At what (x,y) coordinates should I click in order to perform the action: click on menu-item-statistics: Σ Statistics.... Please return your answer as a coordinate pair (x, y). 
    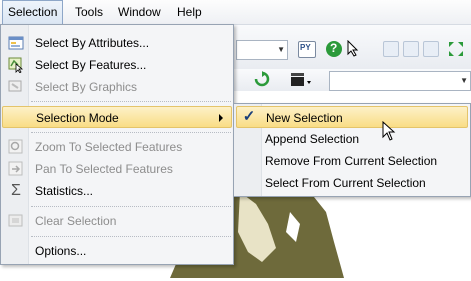
    Looking at the image, I should click on (117, 191).